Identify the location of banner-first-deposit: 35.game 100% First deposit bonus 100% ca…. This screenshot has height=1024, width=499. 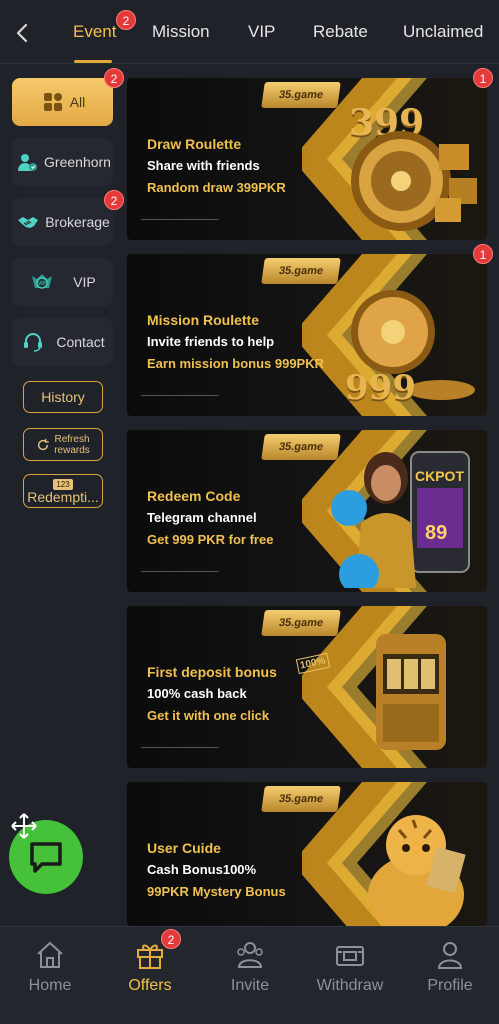
(307, 687).